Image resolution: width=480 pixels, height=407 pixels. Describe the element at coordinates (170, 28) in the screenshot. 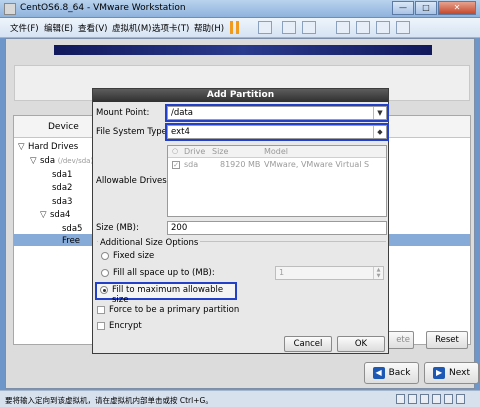

I see `menu-tabs: 选项卡(T)` at that location.